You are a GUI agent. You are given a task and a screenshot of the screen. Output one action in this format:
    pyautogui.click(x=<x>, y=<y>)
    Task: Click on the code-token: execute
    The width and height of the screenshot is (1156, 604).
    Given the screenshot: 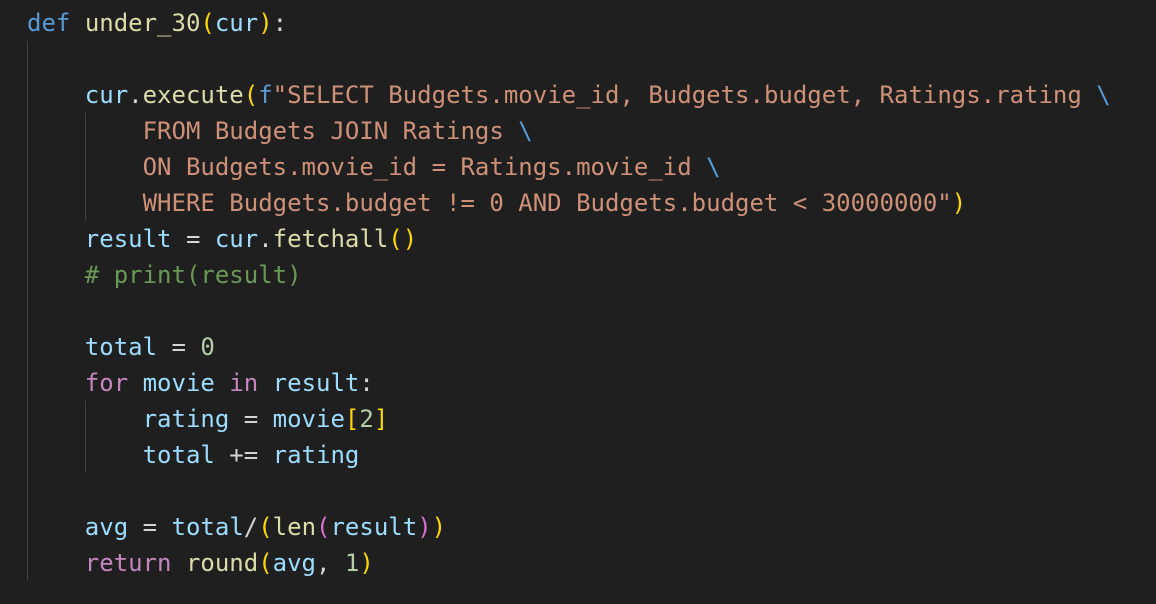 What is the action you would take?
    pyautogui.click(x=193, y=95)
    